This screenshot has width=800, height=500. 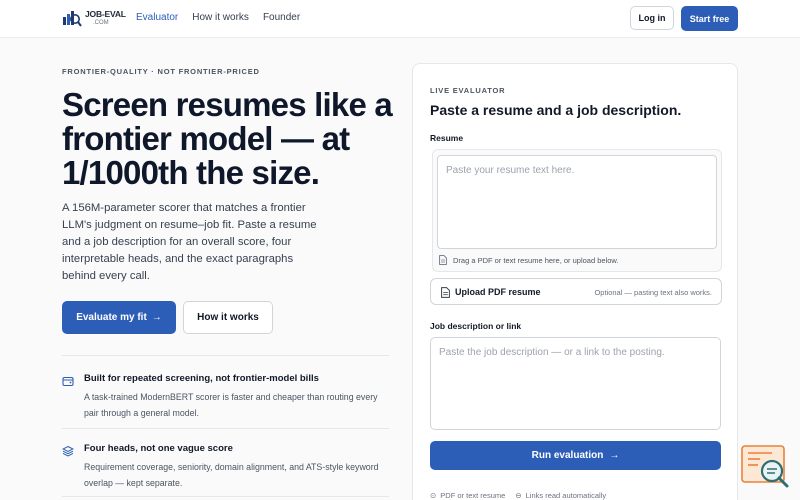 I want to click on login-button: Log in, so click(x=652, y=18).